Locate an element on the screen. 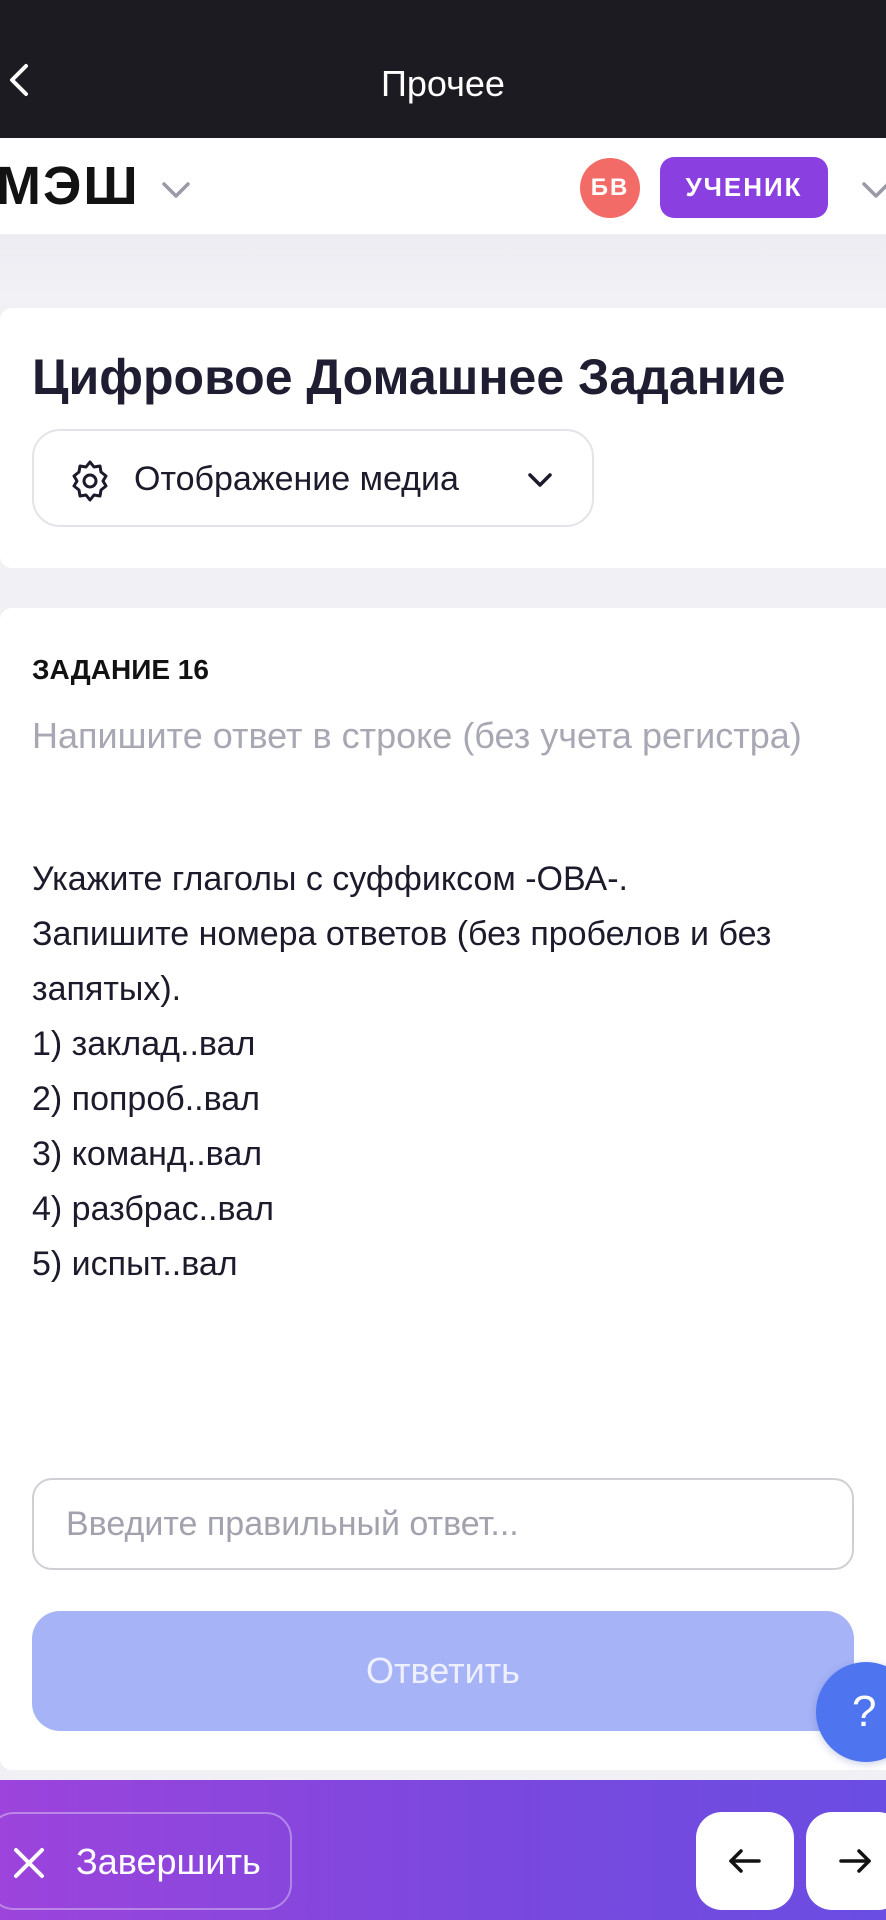 Image resolution: width=886 pixels, height=1920 pixels. submit-answer-button: Ответить is located at coordinates (443, 1671).